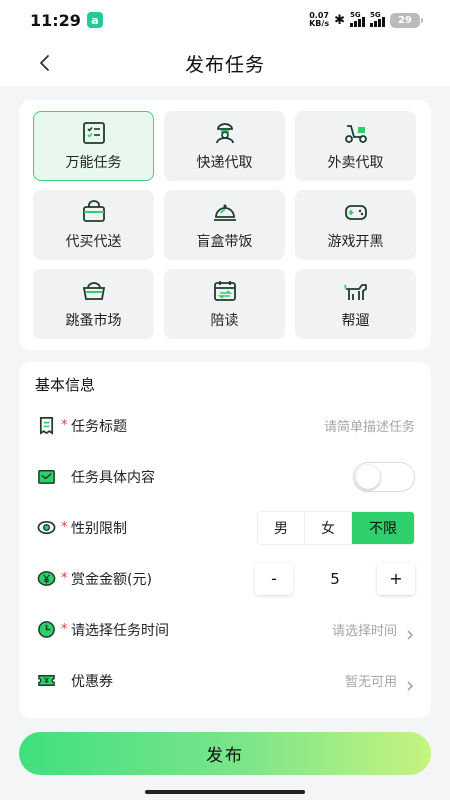 The width and height of the screenshot is (450, 800). What do you see at coordinates (225, 629) in the screenshot?
I see `task-time-row: * 请选择任务时间 请选择时间` at bounding box center [225, 629].